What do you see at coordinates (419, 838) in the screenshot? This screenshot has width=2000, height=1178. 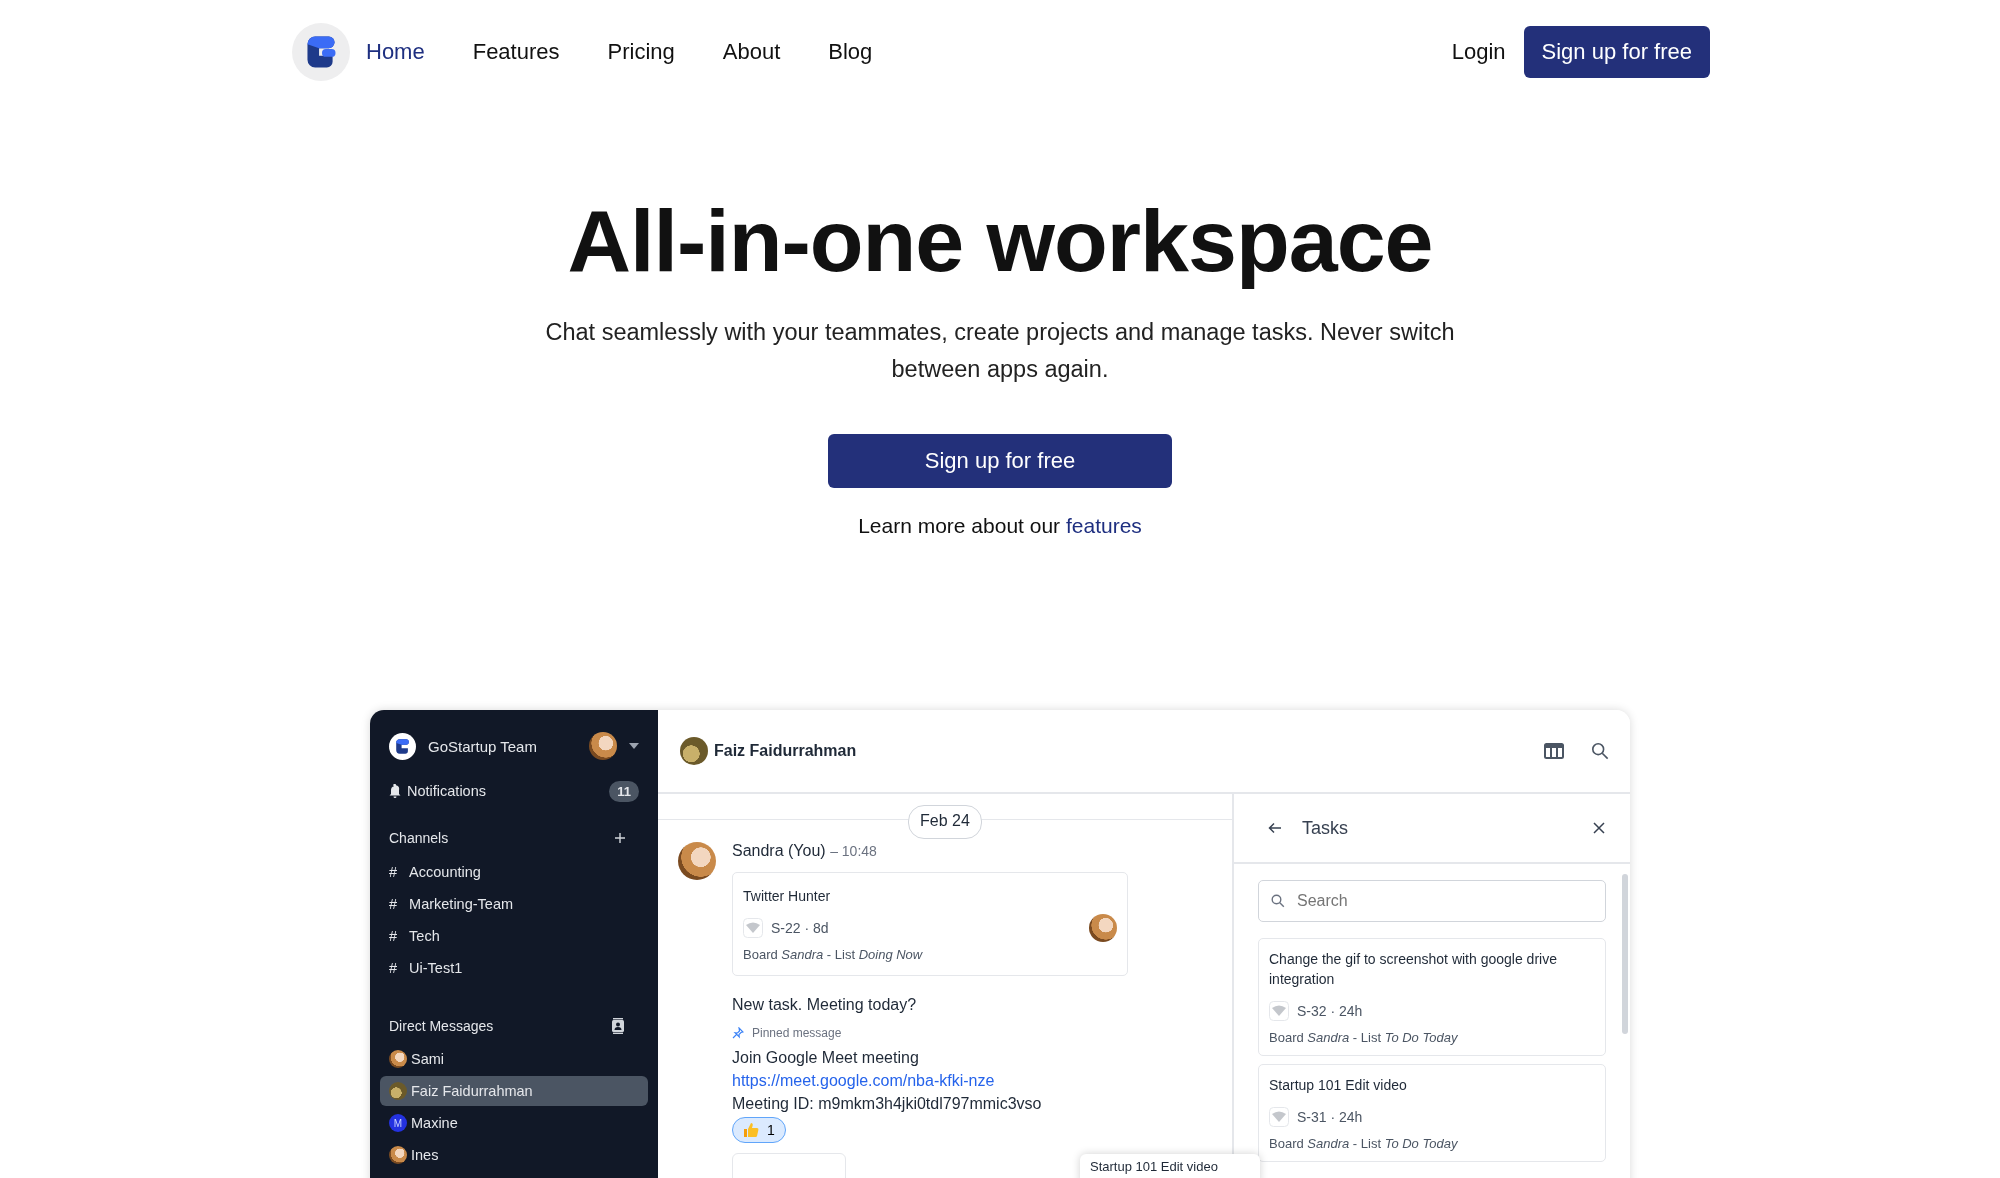 I see `channels-heading: Channels` at bounding box center [419, 838].